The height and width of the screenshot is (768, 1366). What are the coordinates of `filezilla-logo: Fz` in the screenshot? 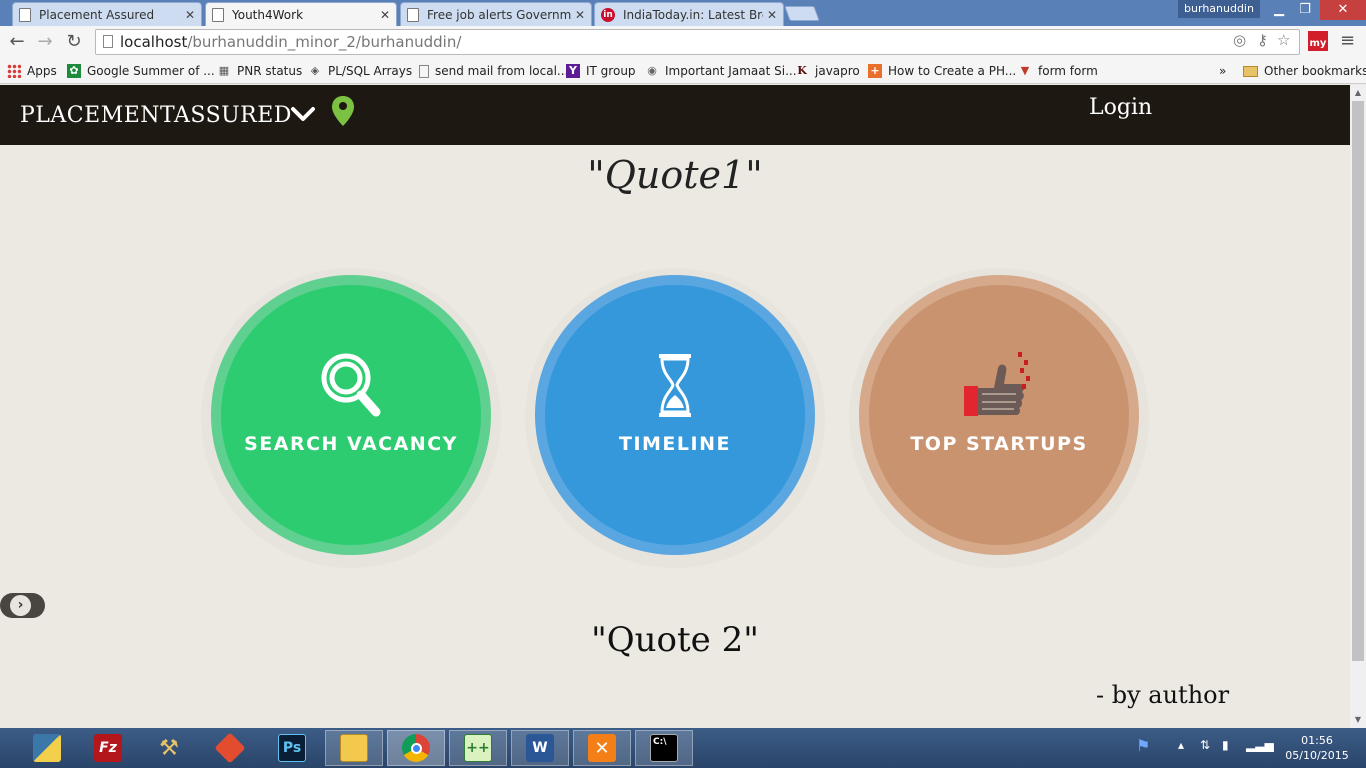 It's located at (108, 748).